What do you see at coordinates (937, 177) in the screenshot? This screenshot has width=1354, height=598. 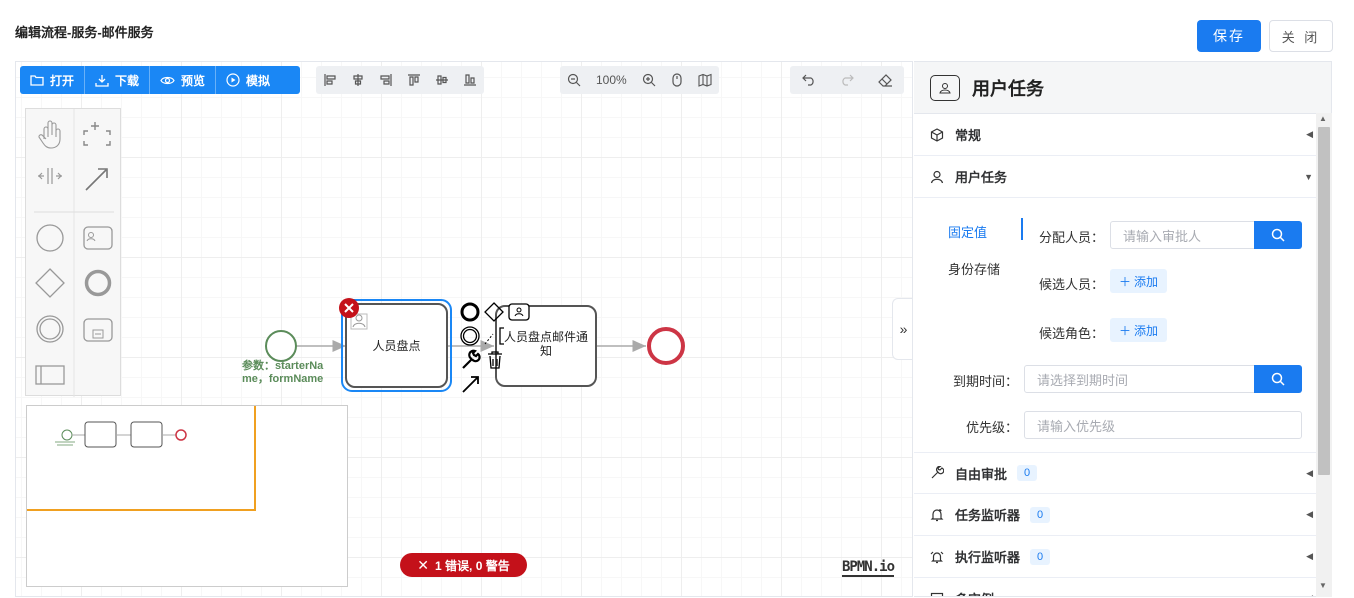 I see `user-icon` at bounding box center [937, 177].